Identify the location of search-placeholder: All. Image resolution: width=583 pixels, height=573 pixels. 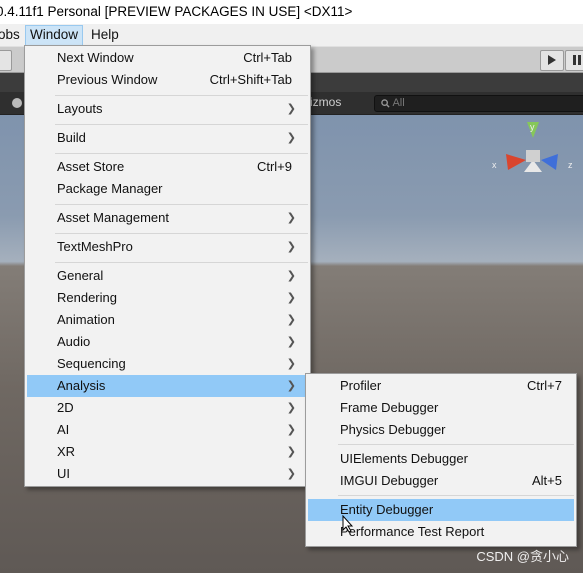
(398, 103).